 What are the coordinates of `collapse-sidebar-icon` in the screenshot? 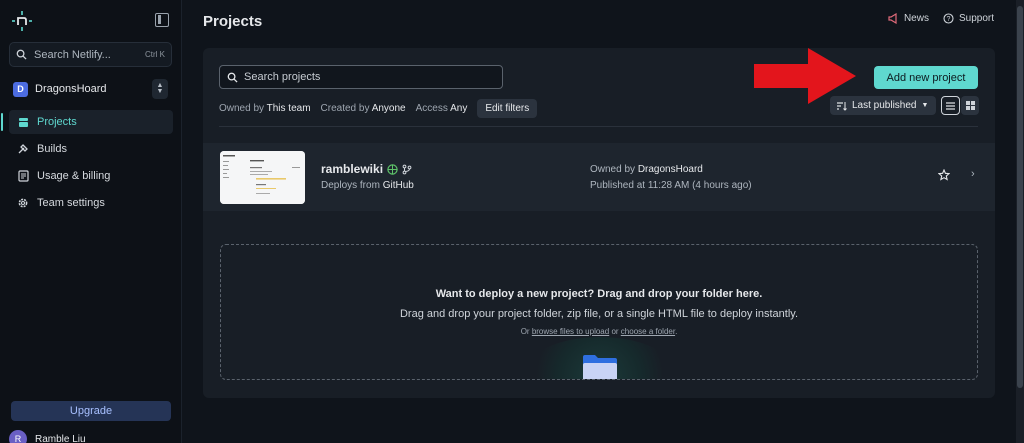 It's located at (162, 20).